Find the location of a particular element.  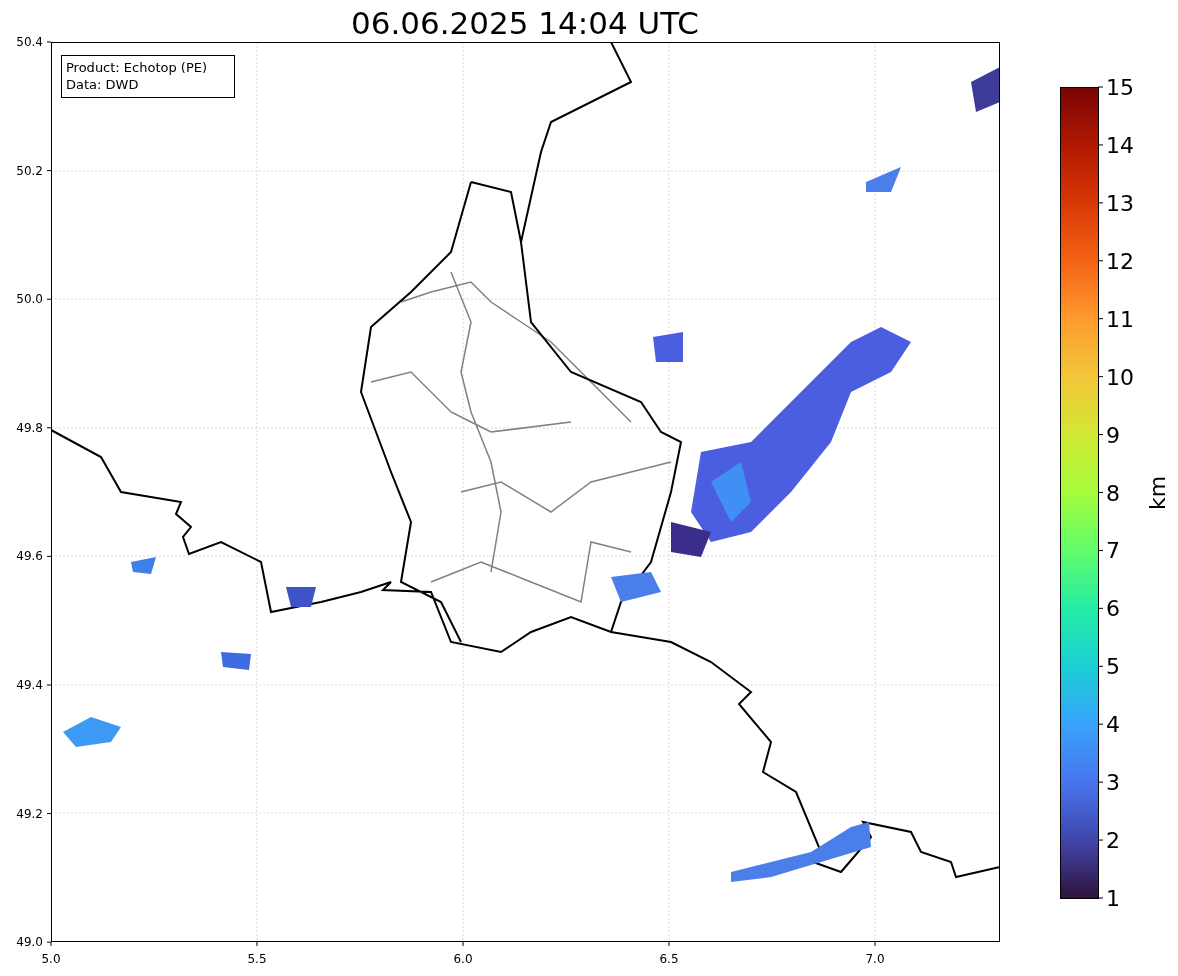

colorbar-tick-label: 13 is located at coordinates (1120, 203).